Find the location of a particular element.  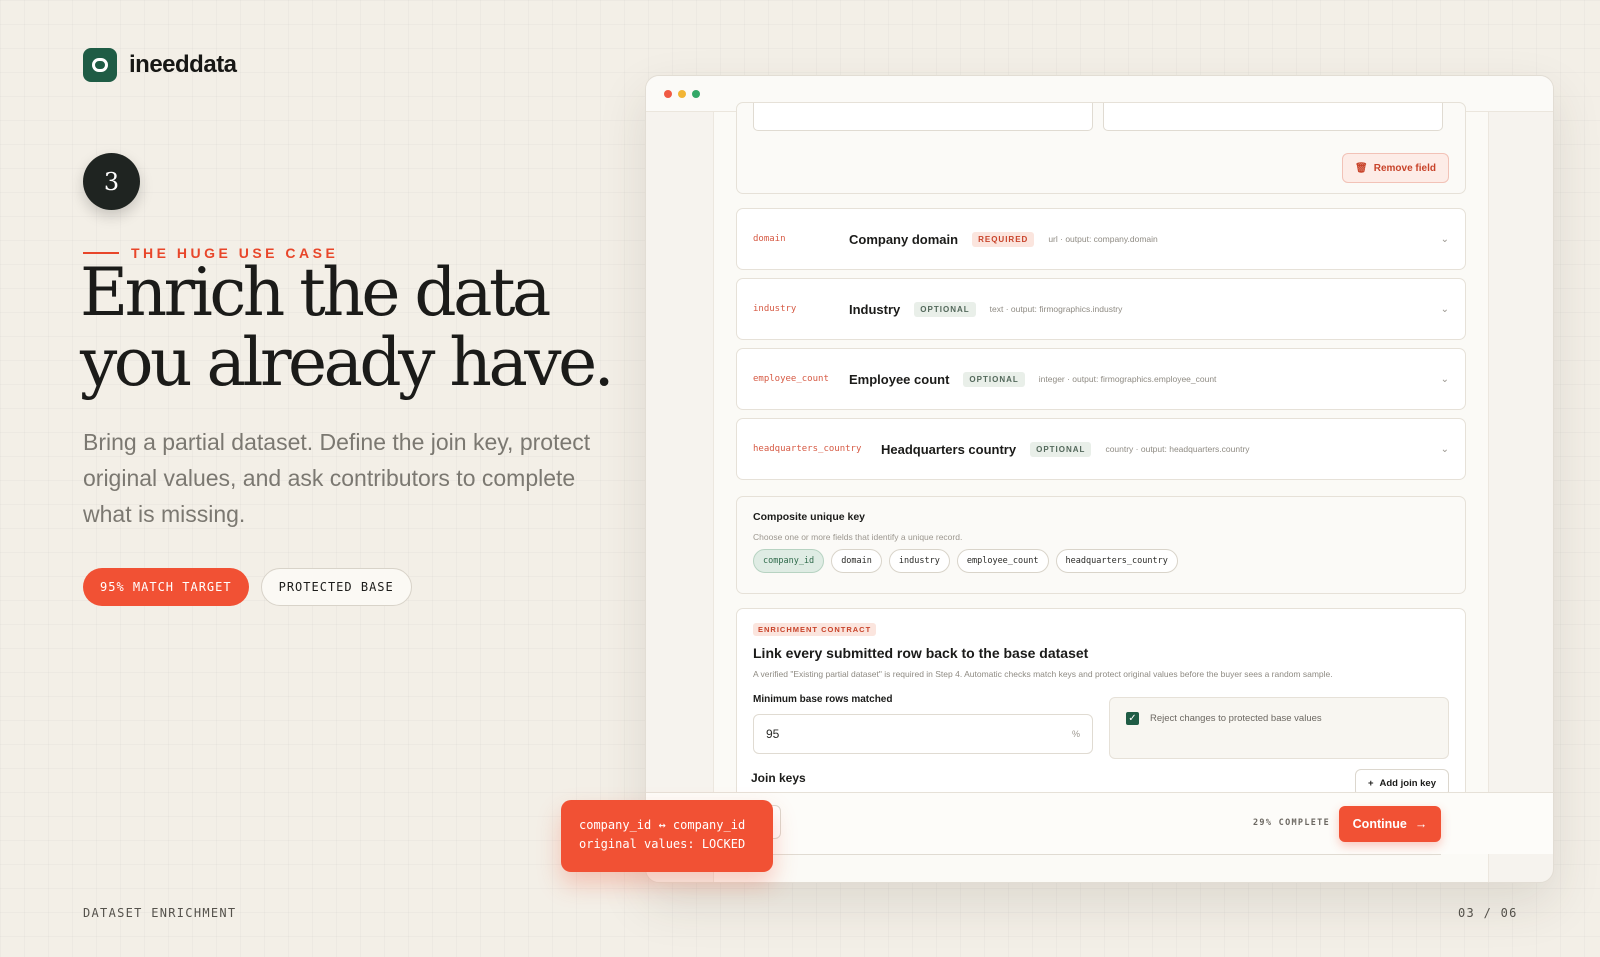

pill-group: 95% MATCH TARGET PROTECTED BASE is located at coordinates (247, 587).